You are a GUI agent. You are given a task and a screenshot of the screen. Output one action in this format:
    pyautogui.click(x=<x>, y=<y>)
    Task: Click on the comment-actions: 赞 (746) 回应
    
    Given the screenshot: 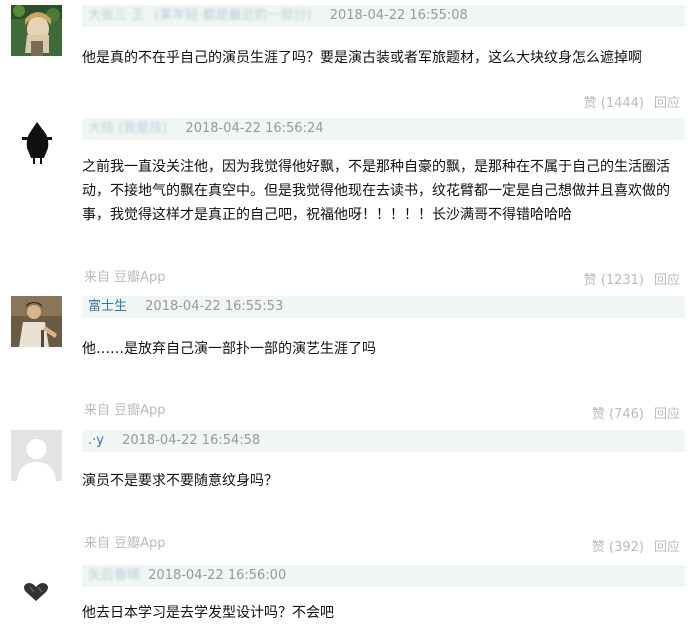 What is the action you would take?
    pyautogui.click(x=636, y=412)
    